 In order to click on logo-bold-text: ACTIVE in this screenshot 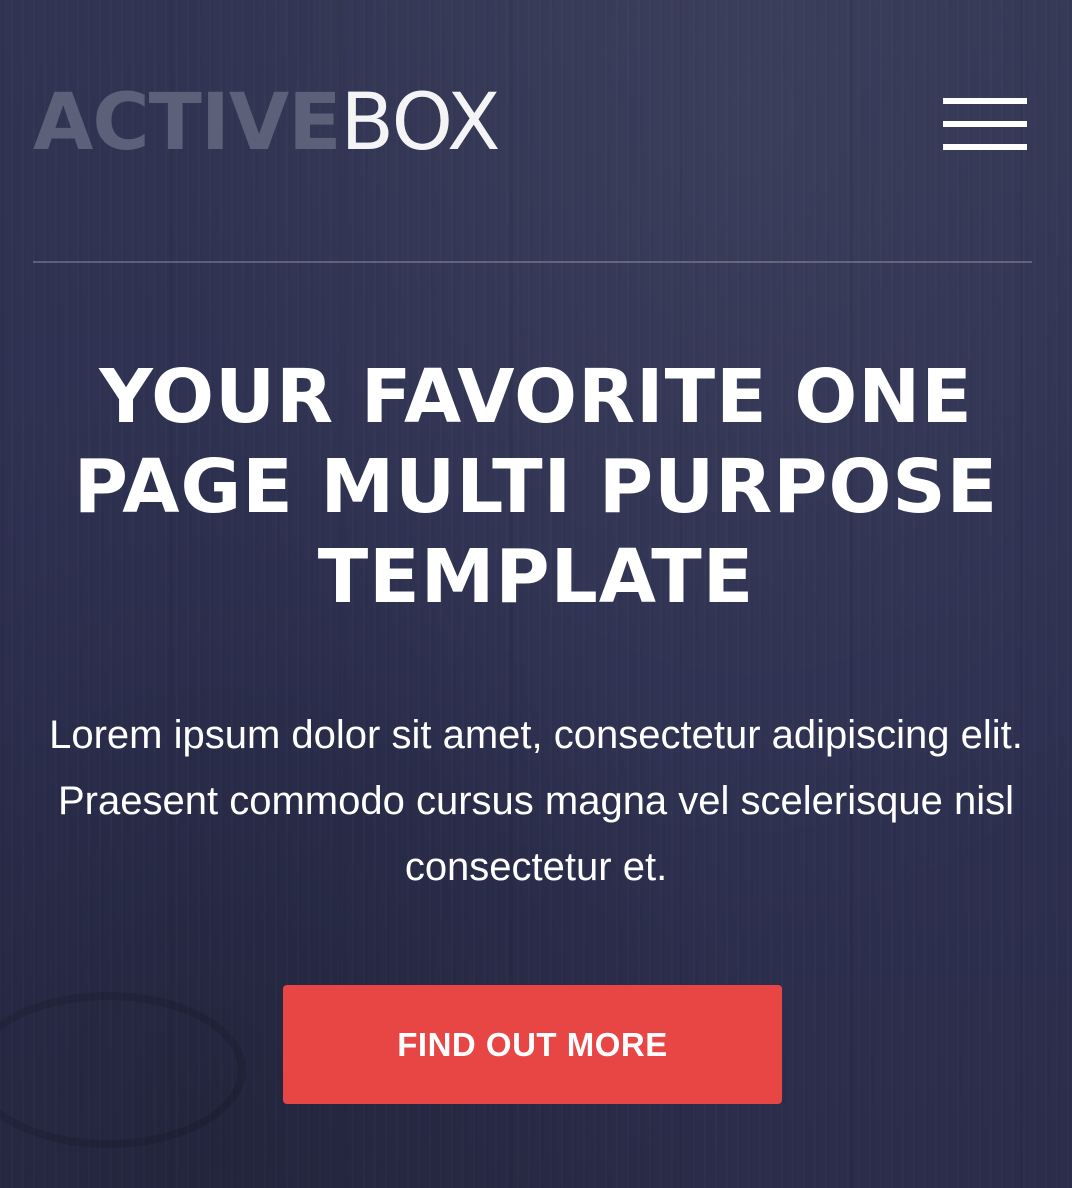, I will do `click(187, 123)`.